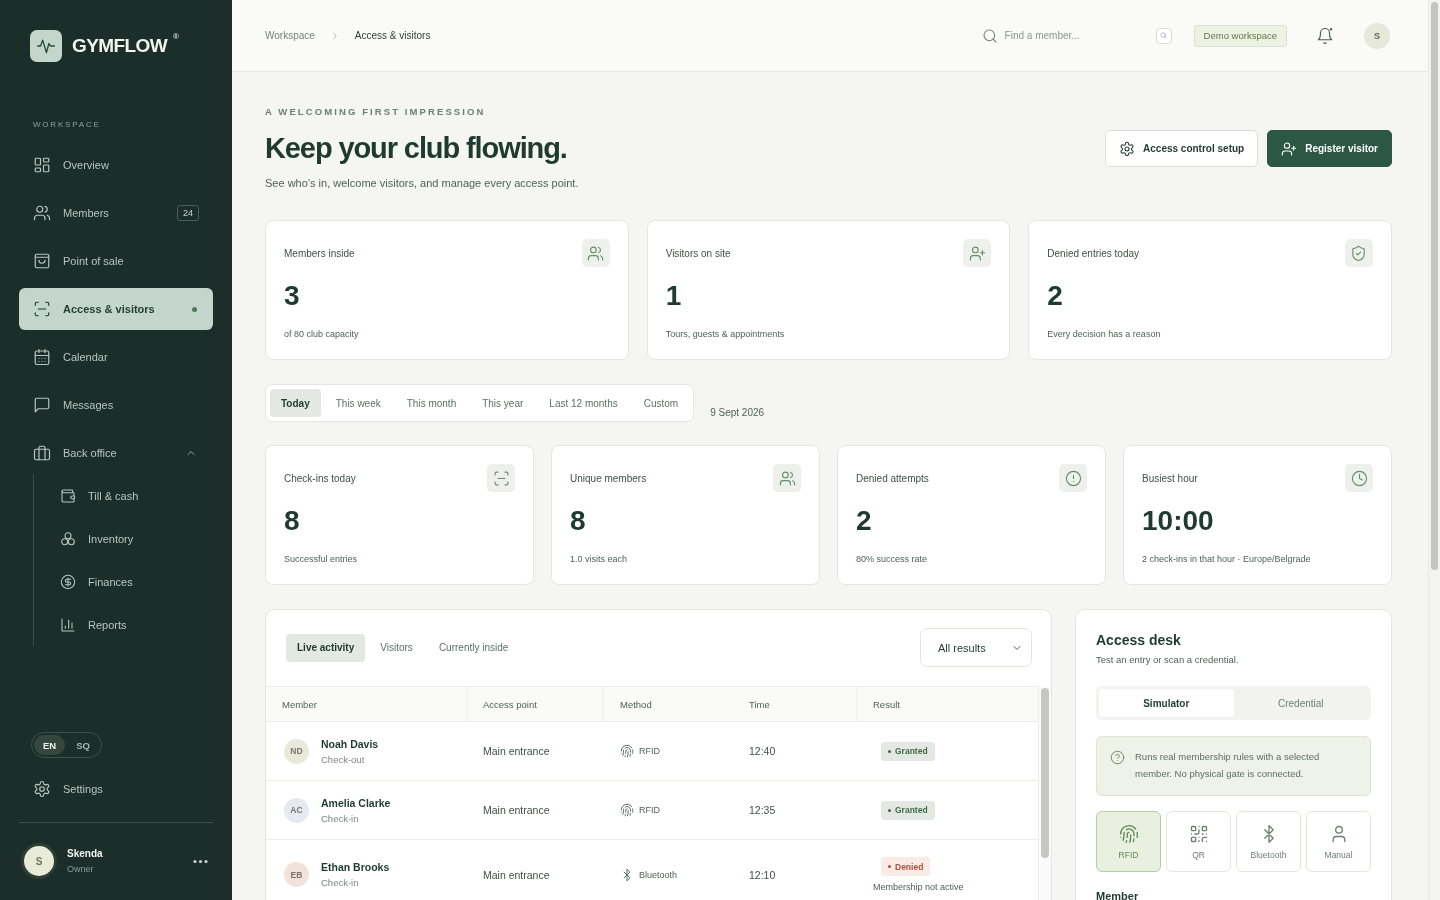  What do you see at coordinates (355, 867) in the screenshot?
I see `member-name: Ethan Brooks` at bounding box center [355, 867].